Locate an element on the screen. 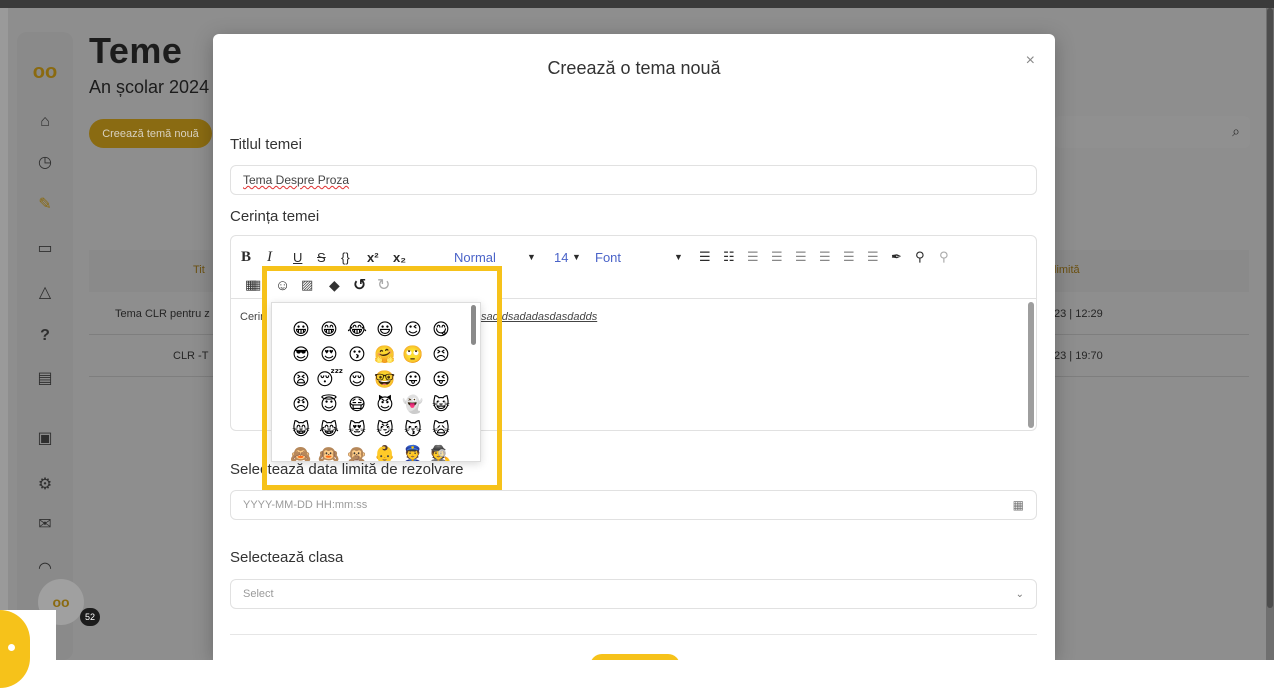  emoji-row: 😀 😁 😂 😃 😉 😋 is located at coordinates (373, 329).